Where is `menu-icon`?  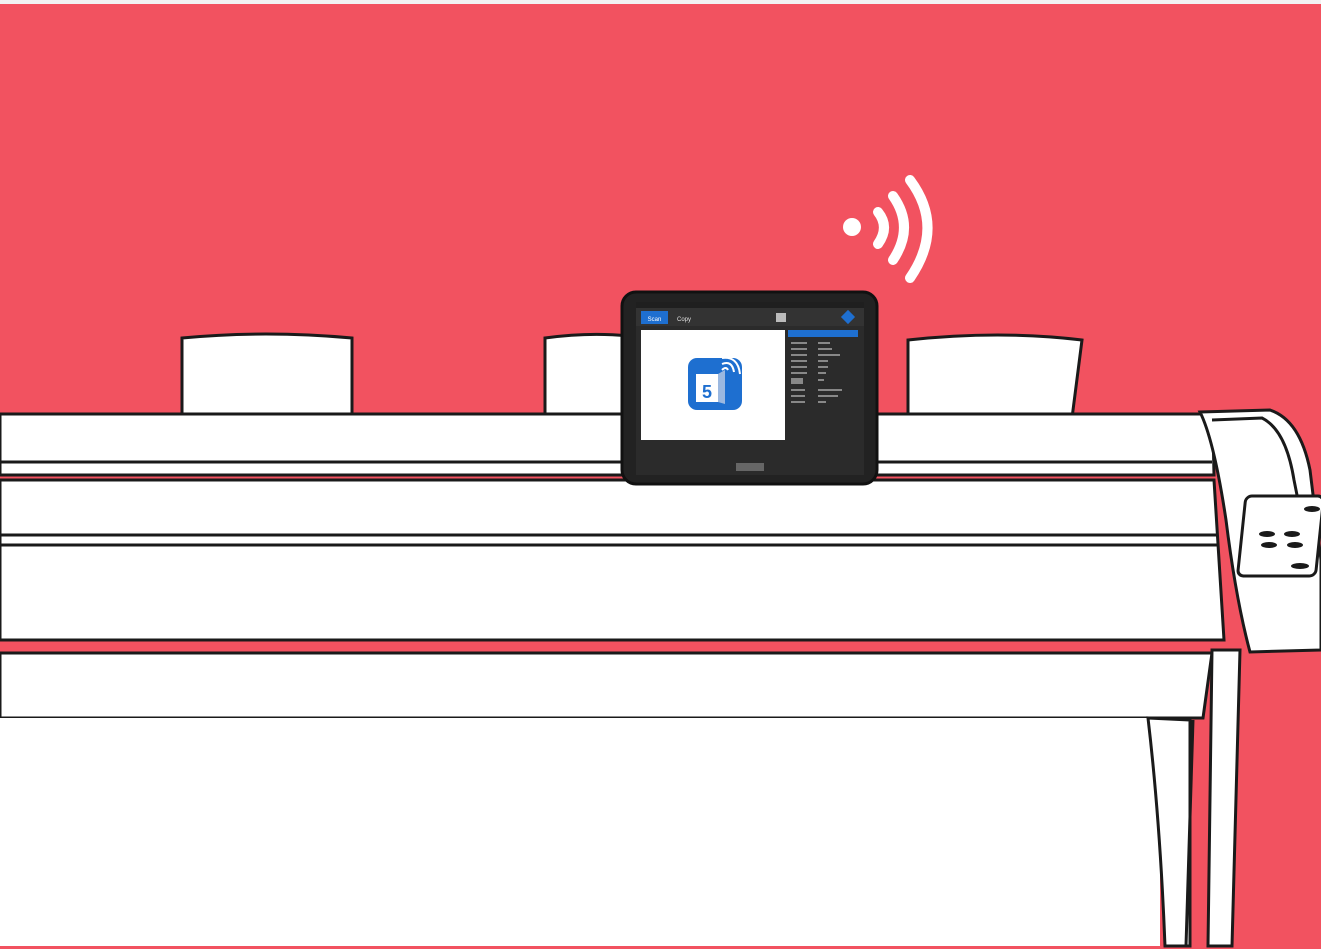 menu-icon is located at coordinates (781, 317).